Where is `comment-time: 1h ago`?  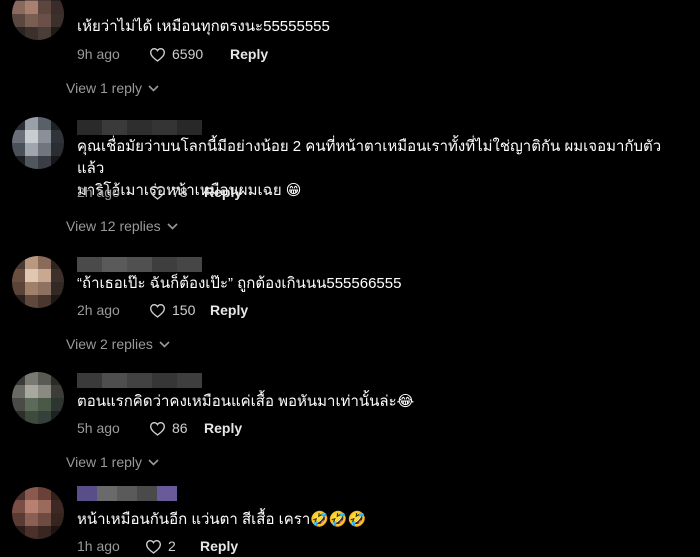
comment-time: 1h ago is located at coordinates (98, 546).